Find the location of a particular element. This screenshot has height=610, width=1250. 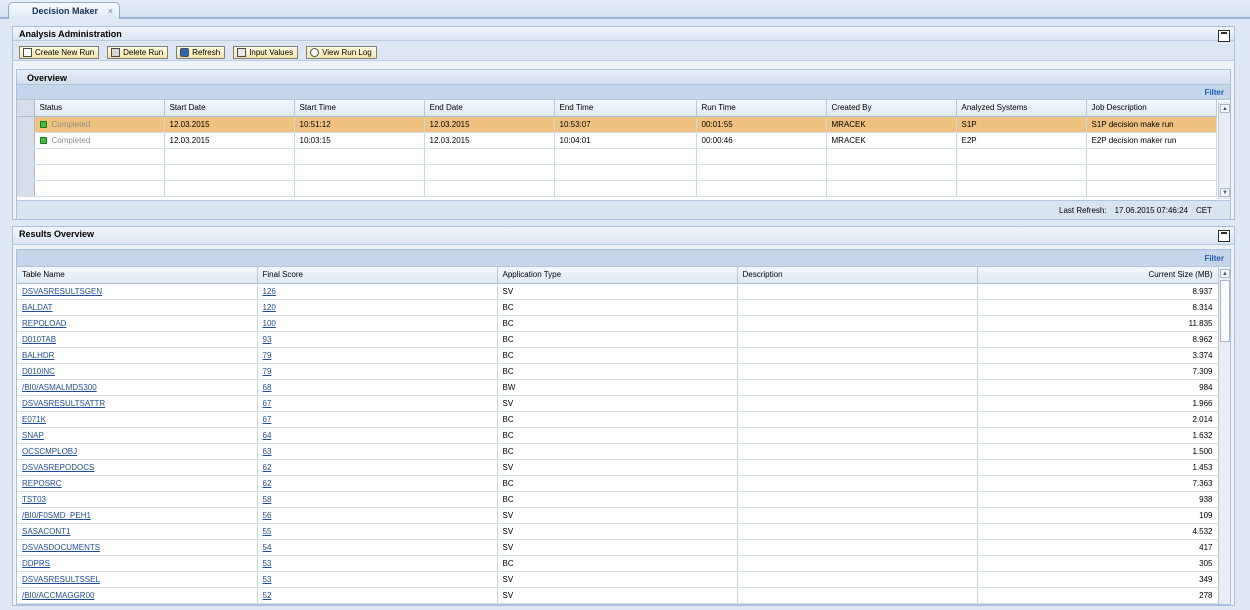

final-score-link: 56 is located at coordinates (267, 515).